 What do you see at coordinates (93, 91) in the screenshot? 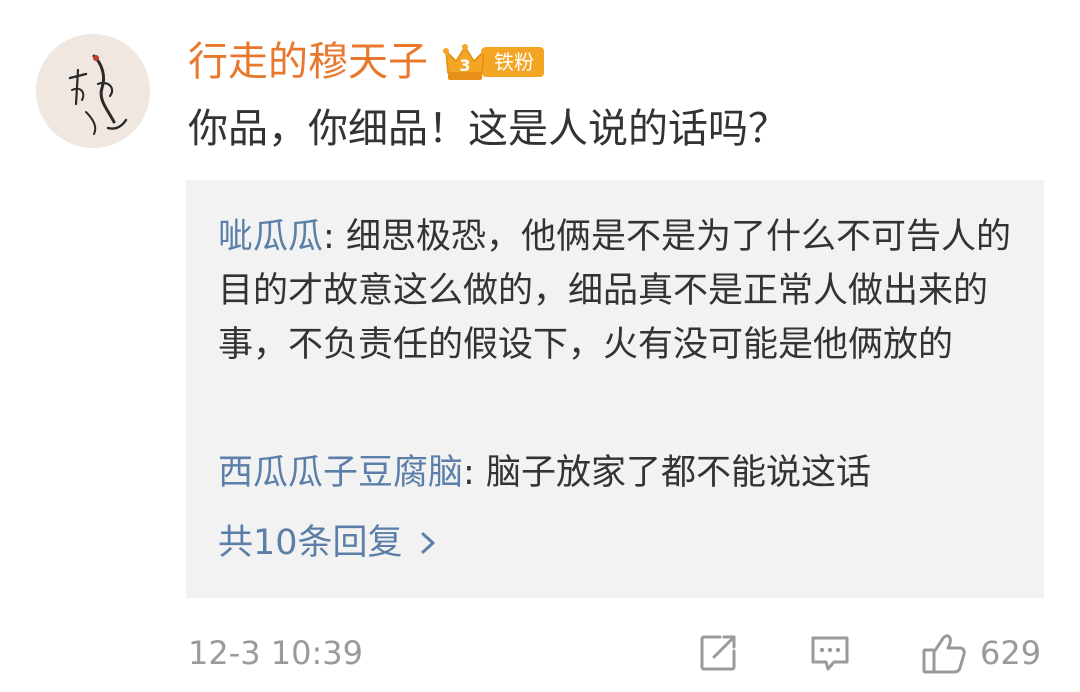
I see `avatar` at bounding box center [93, 91].